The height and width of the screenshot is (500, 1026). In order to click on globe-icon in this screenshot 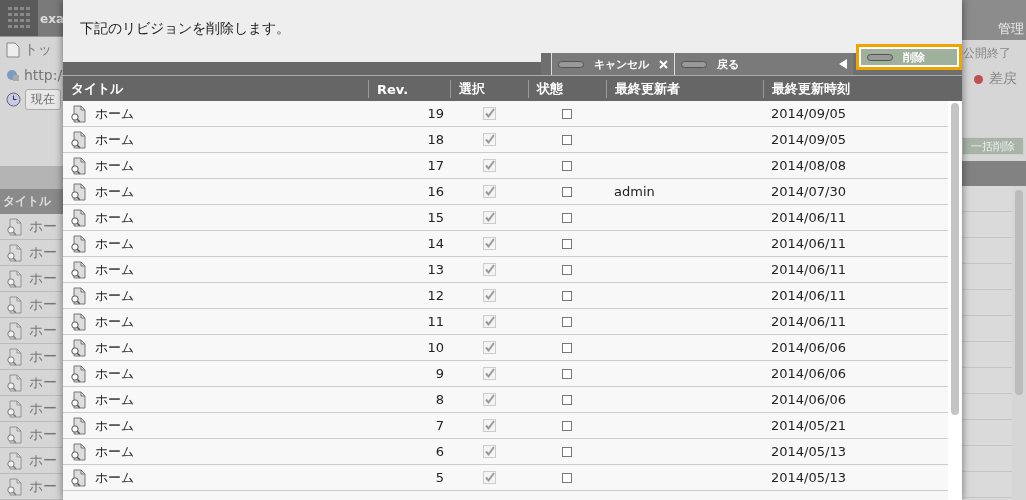, I will do `click(13, 74)`.